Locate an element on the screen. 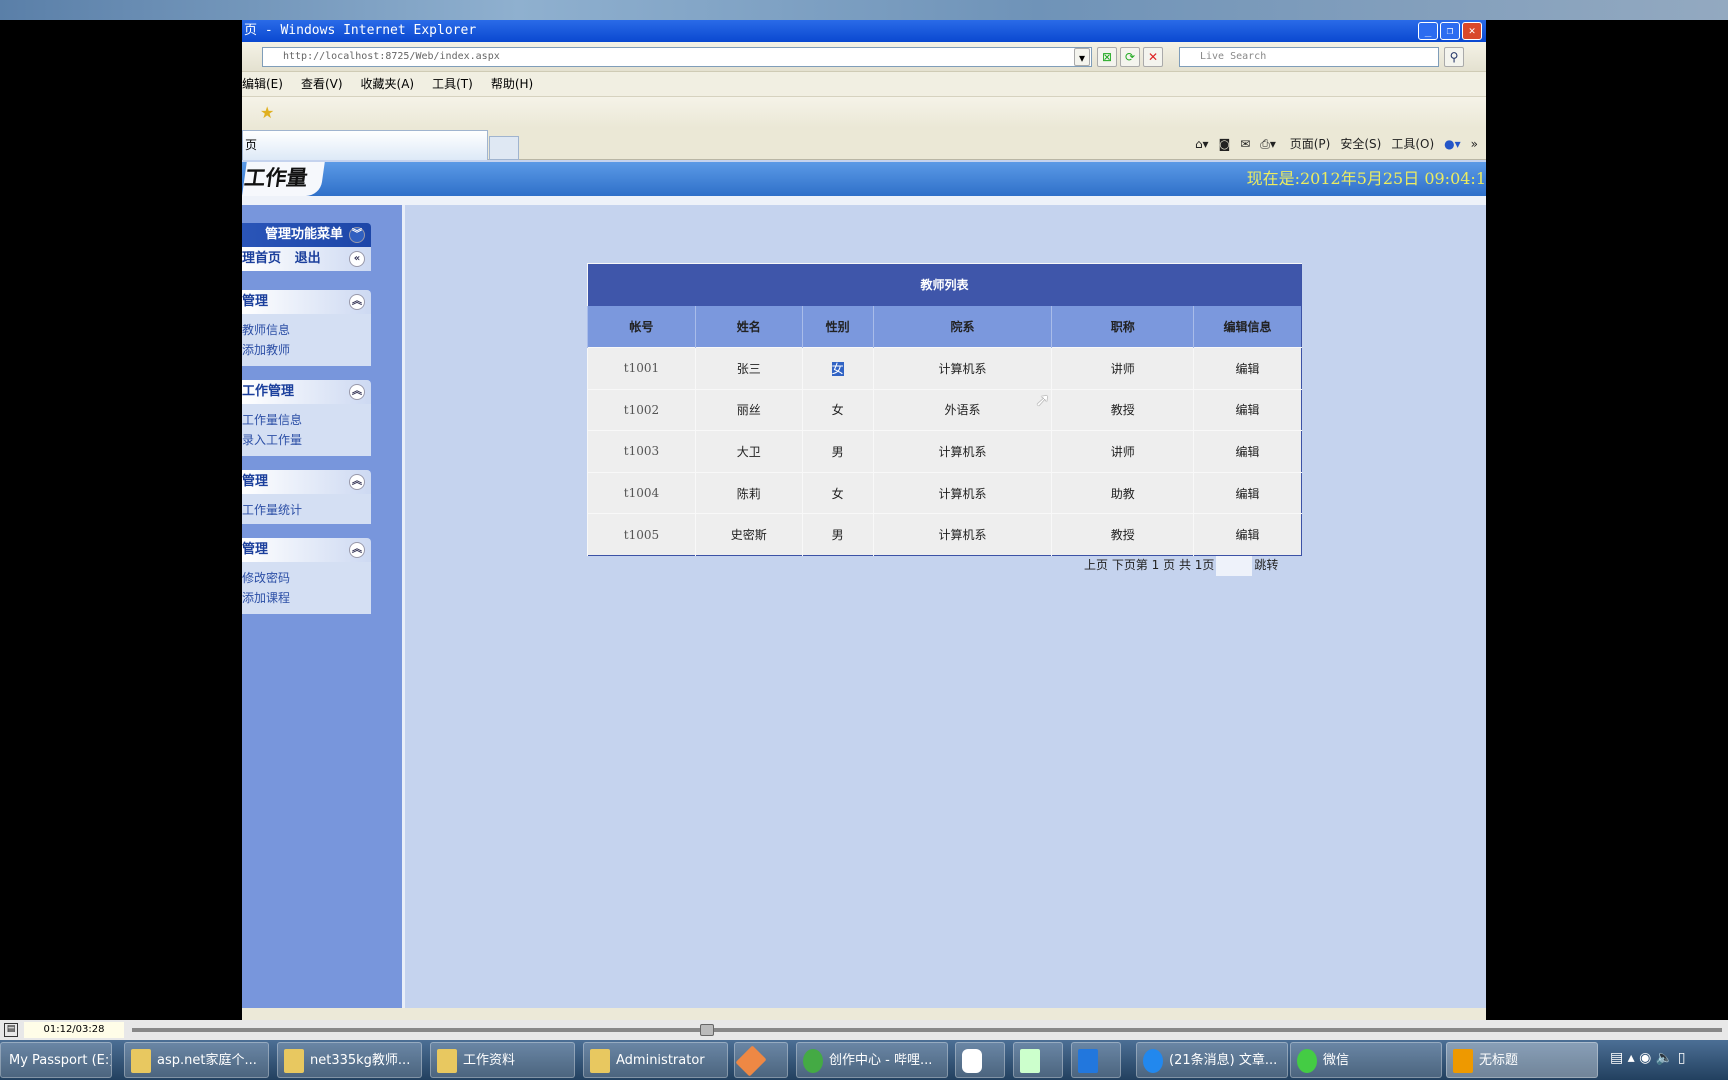  close-button: ✕ is located at coordinates (1472, 31).